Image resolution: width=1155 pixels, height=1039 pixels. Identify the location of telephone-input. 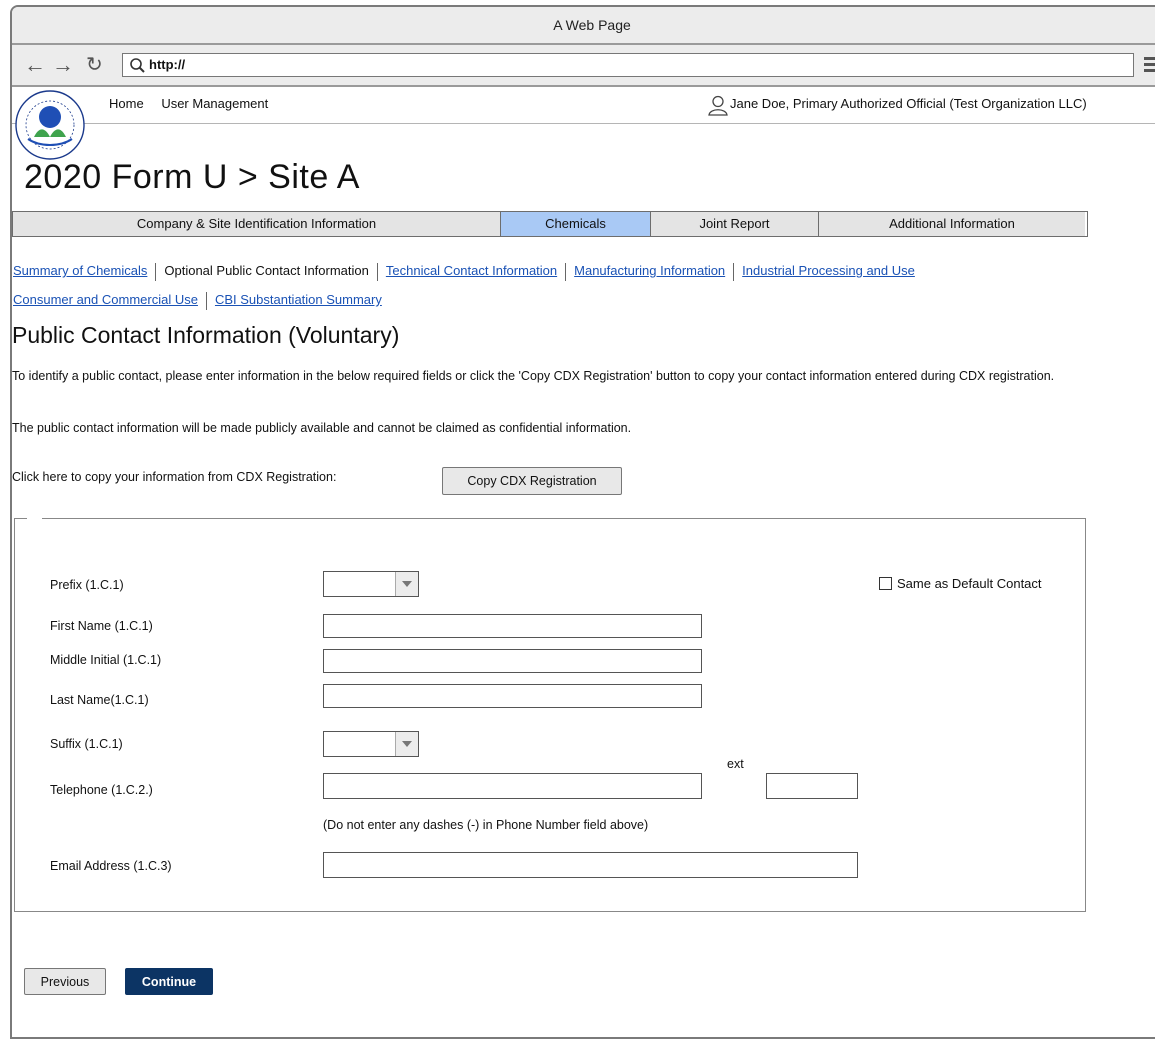
(512, 786).